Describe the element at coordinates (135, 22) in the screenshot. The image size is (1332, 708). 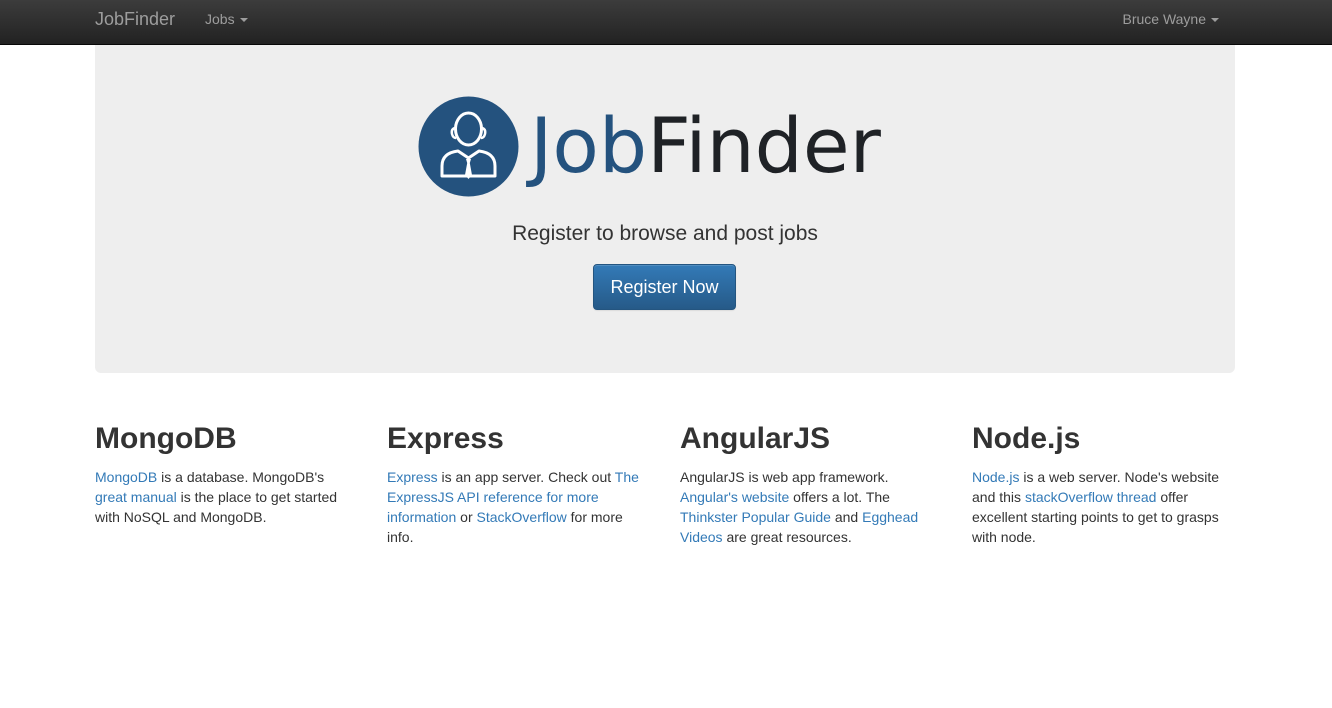
I see `brand-link: JobFinder` at that location.